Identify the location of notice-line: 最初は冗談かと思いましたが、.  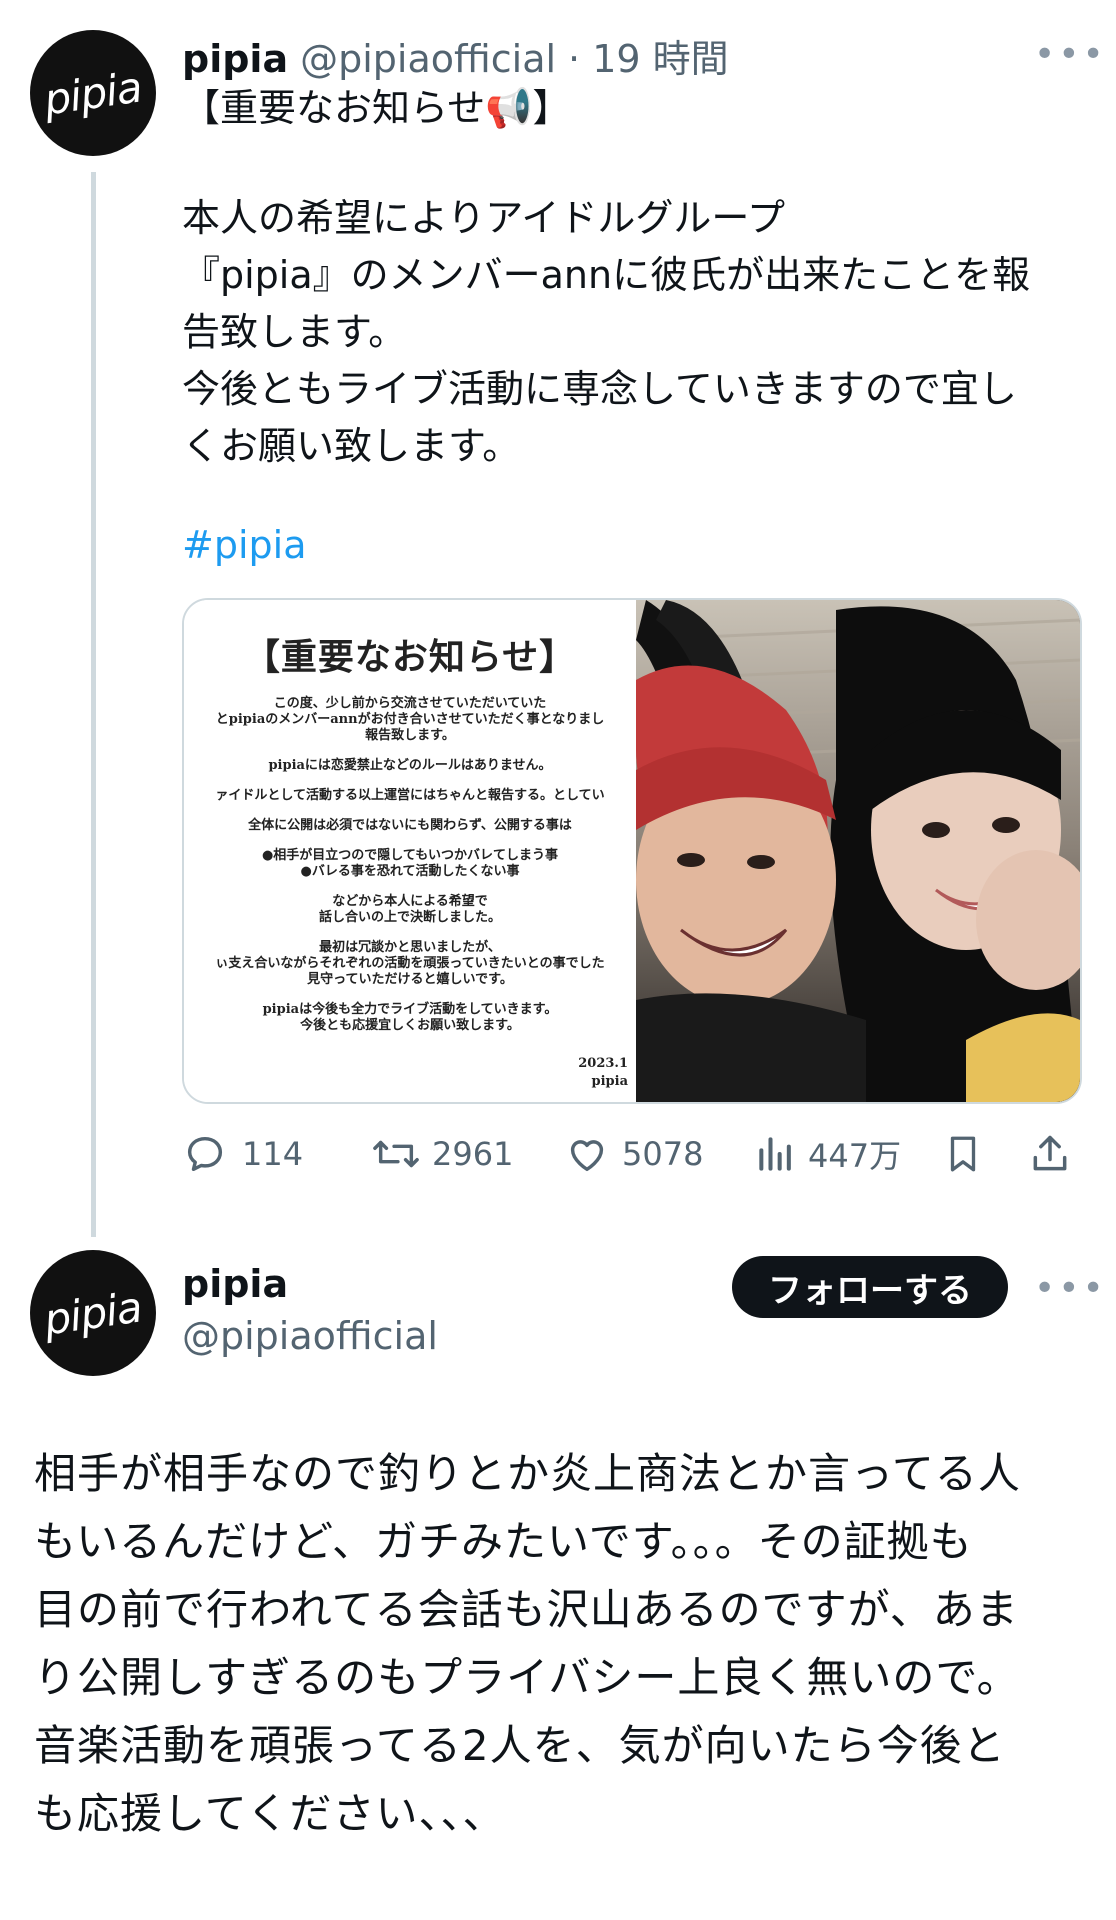
(410, 947).